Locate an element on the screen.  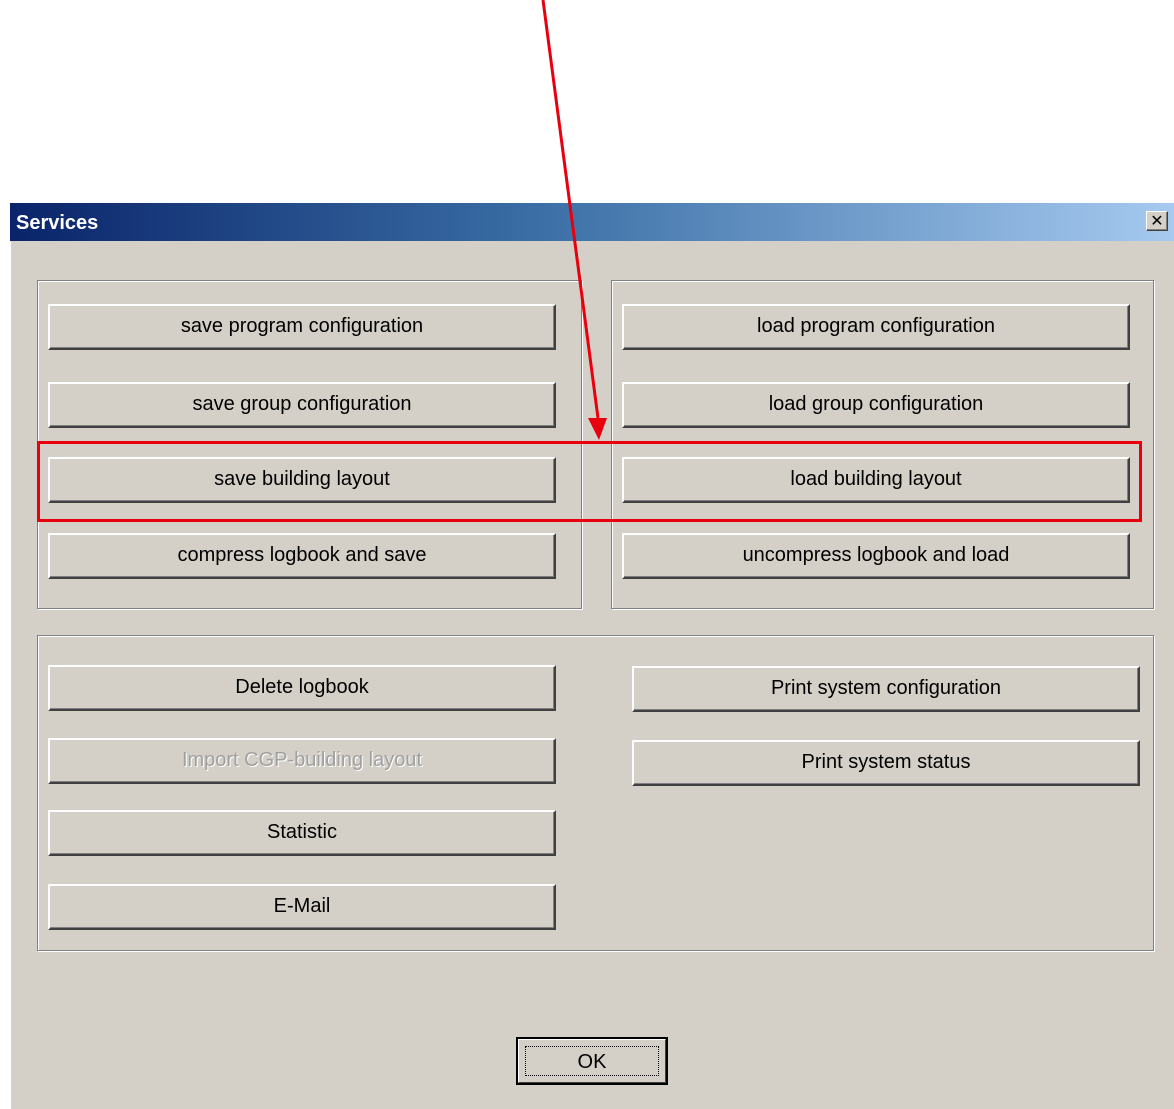
arrow-head is located at coordinates (597, 429).